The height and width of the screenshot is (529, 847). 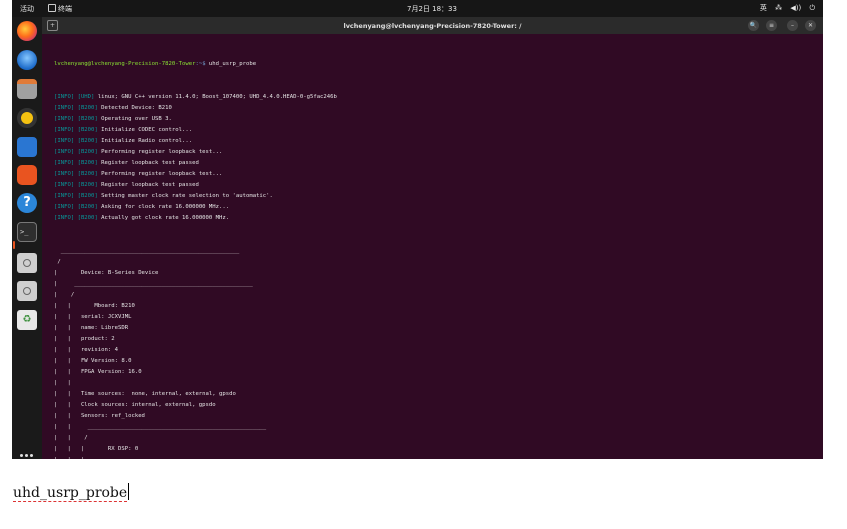 I want to click on dock: ? >_ ♻, so click(x=27, y=238).